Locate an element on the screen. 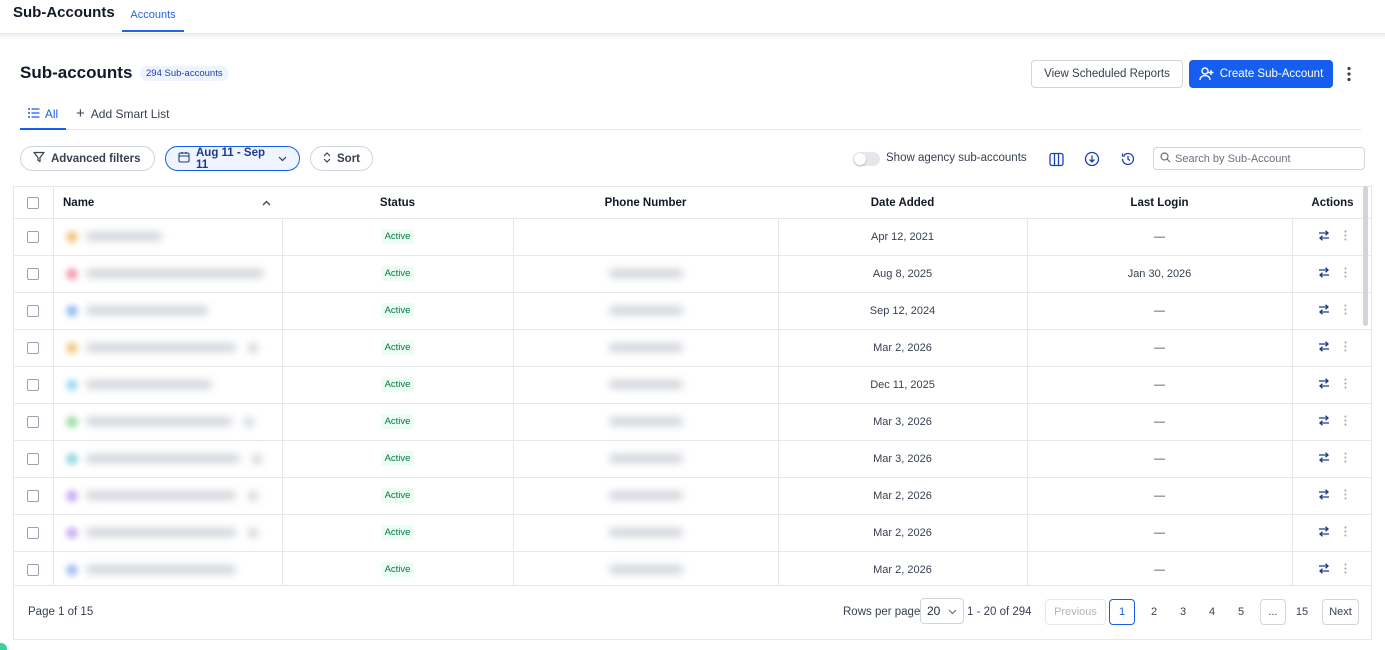  history-icon is located at coordinates (1128, 159).